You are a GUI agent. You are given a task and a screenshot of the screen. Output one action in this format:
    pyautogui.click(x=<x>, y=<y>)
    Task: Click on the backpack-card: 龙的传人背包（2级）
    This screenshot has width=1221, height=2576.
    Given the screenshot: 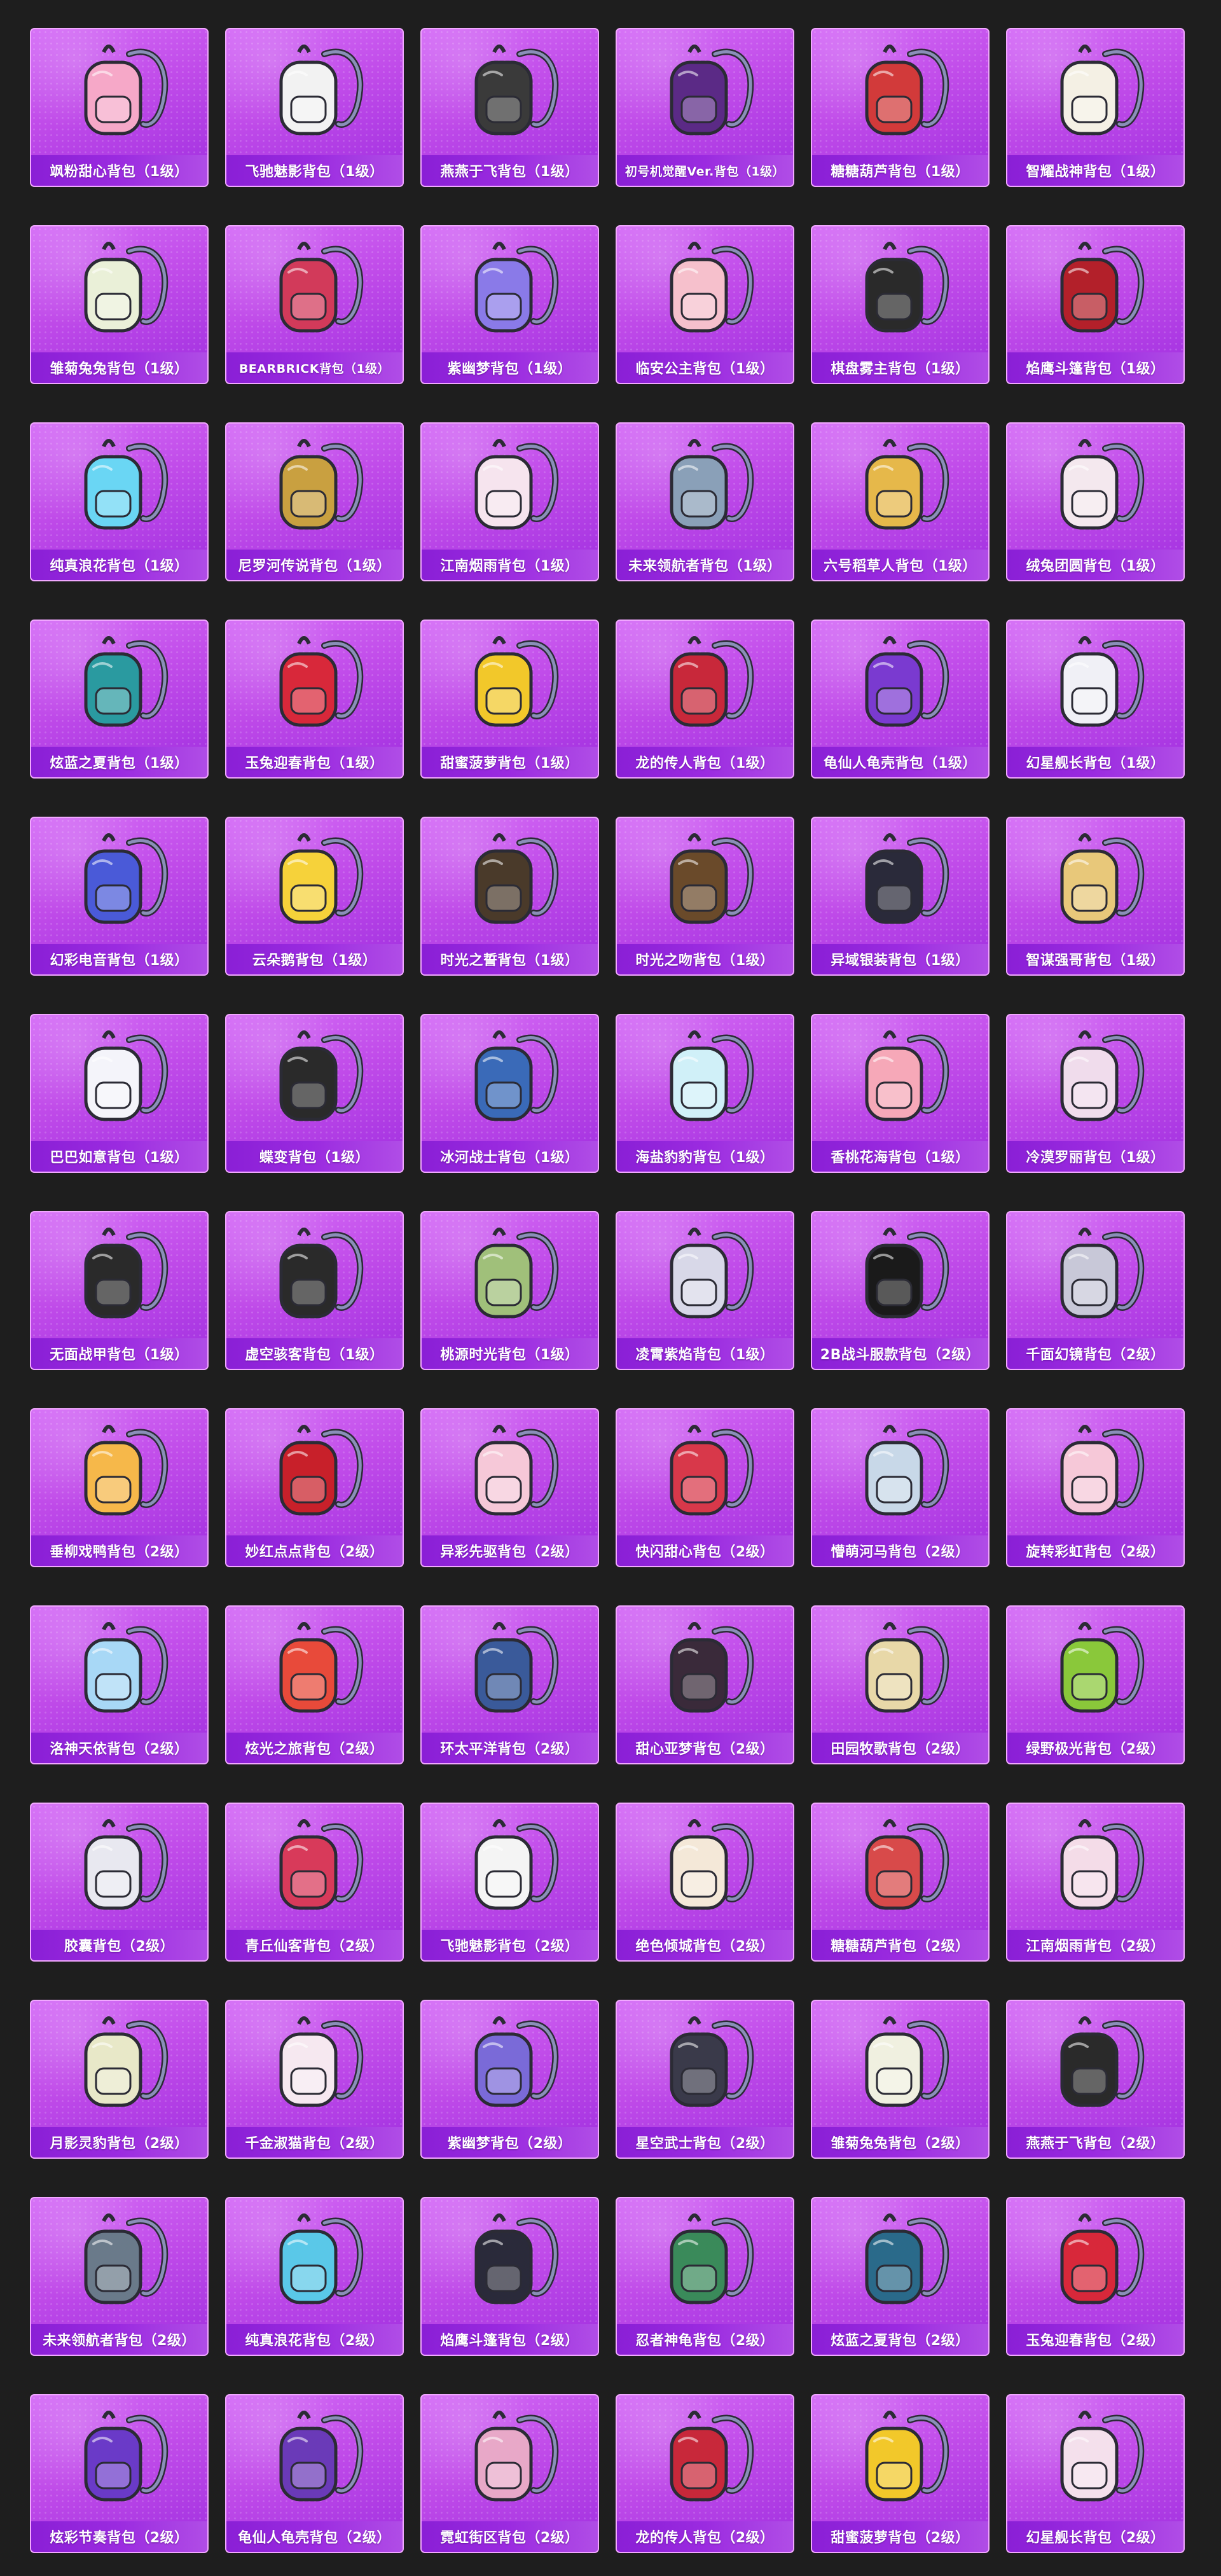 What is the action you would take?
    pyautogui.click(x=705, y=2473)
    